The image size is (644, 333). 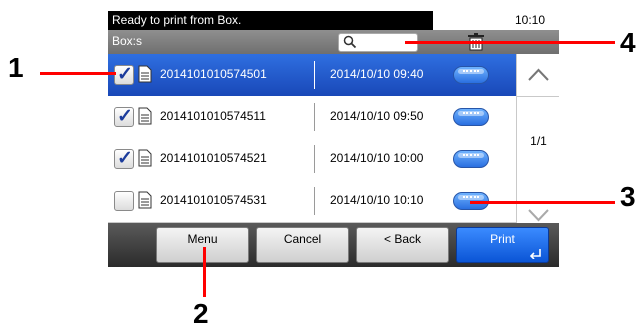 What do you see at coordinates (127, 41) in the screenshot?
I see `box-title: Box:s` at bounding box center [127, 41].